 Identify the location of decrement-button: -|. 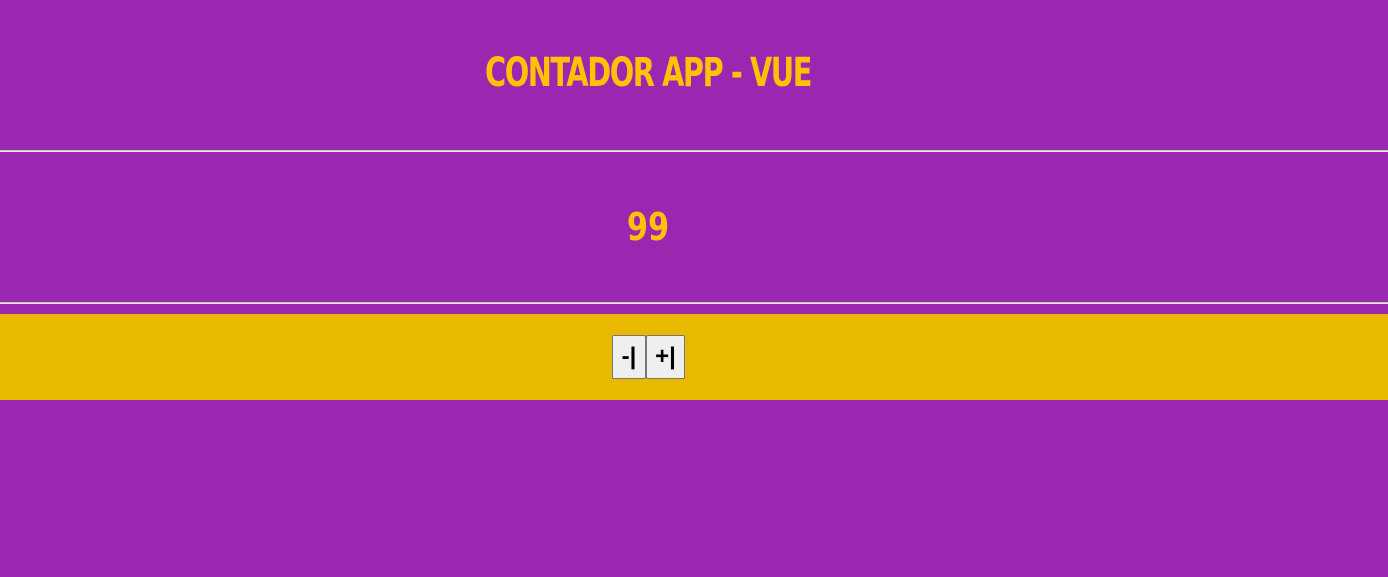
(629, 357).